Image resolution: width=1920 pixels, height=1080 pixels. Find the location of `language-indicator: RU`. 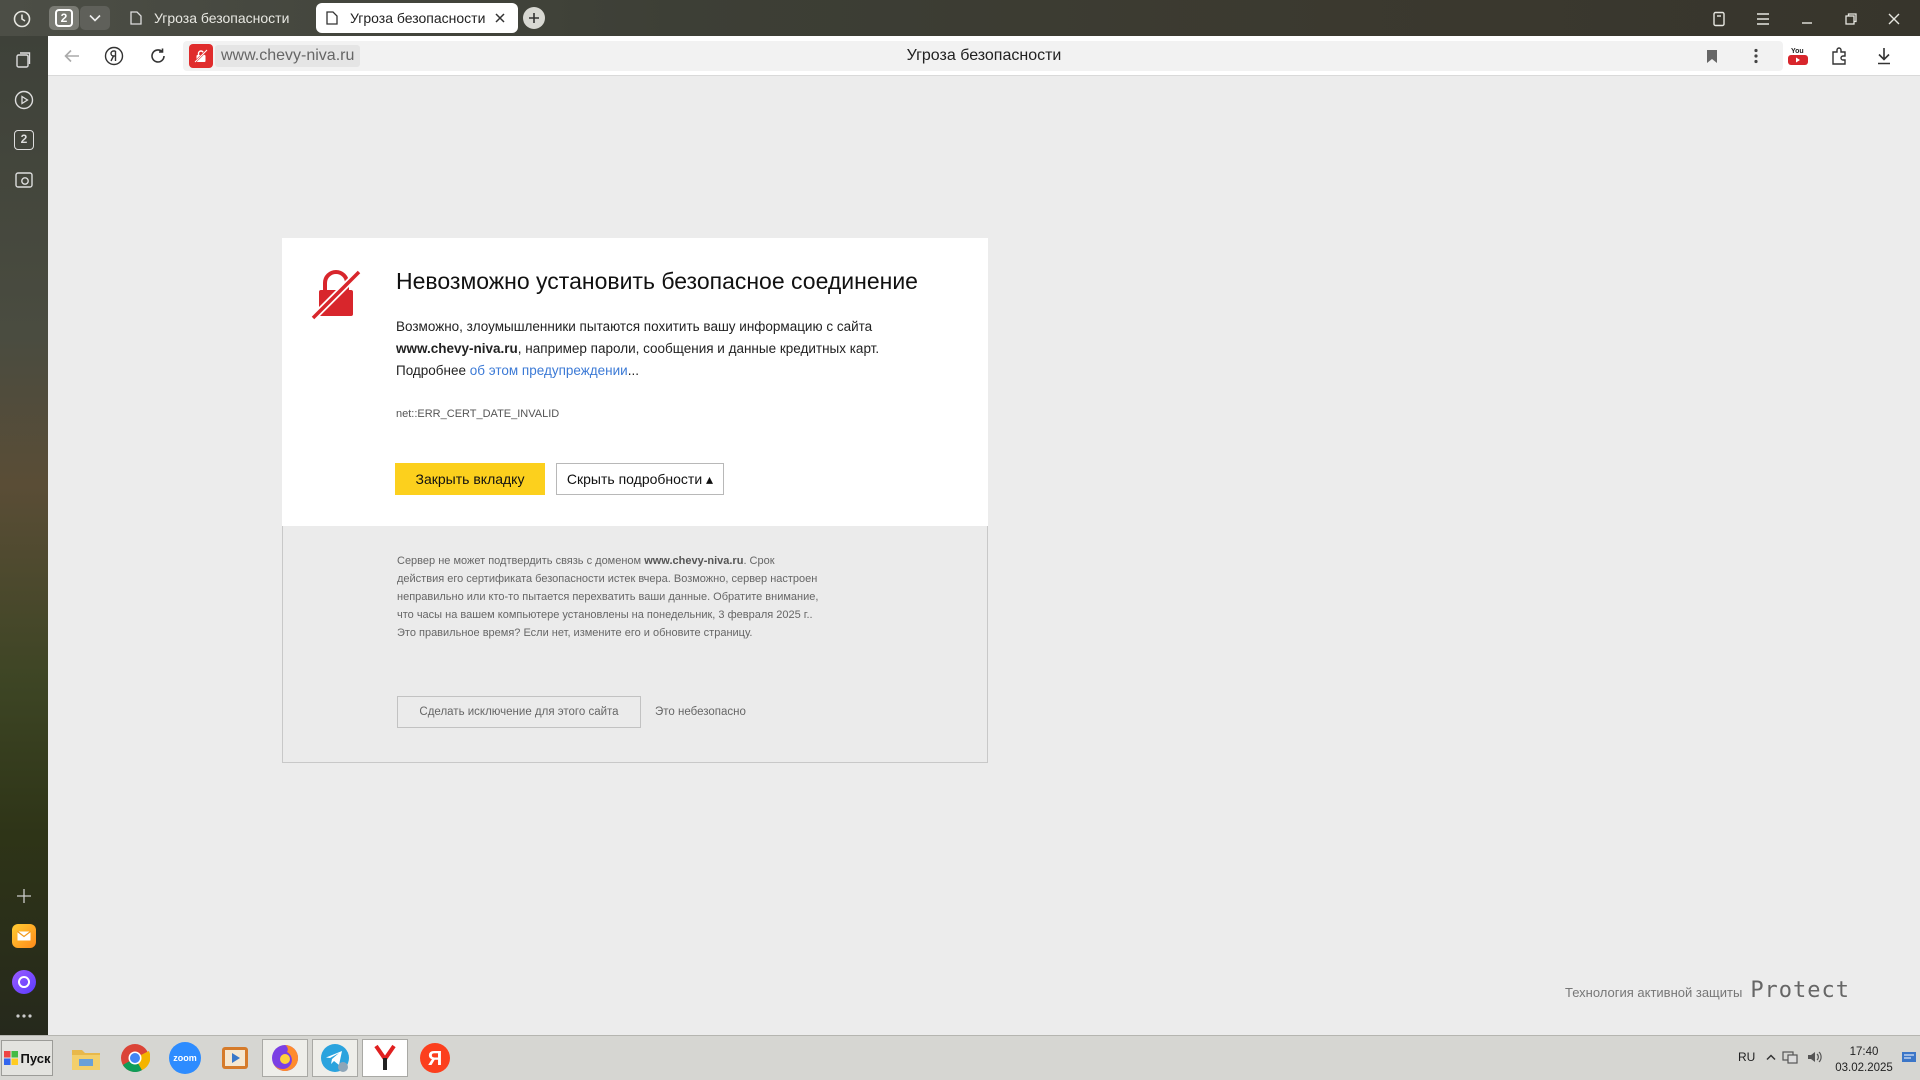

language-indicator: RU is located at coordinates (1746, 1057).